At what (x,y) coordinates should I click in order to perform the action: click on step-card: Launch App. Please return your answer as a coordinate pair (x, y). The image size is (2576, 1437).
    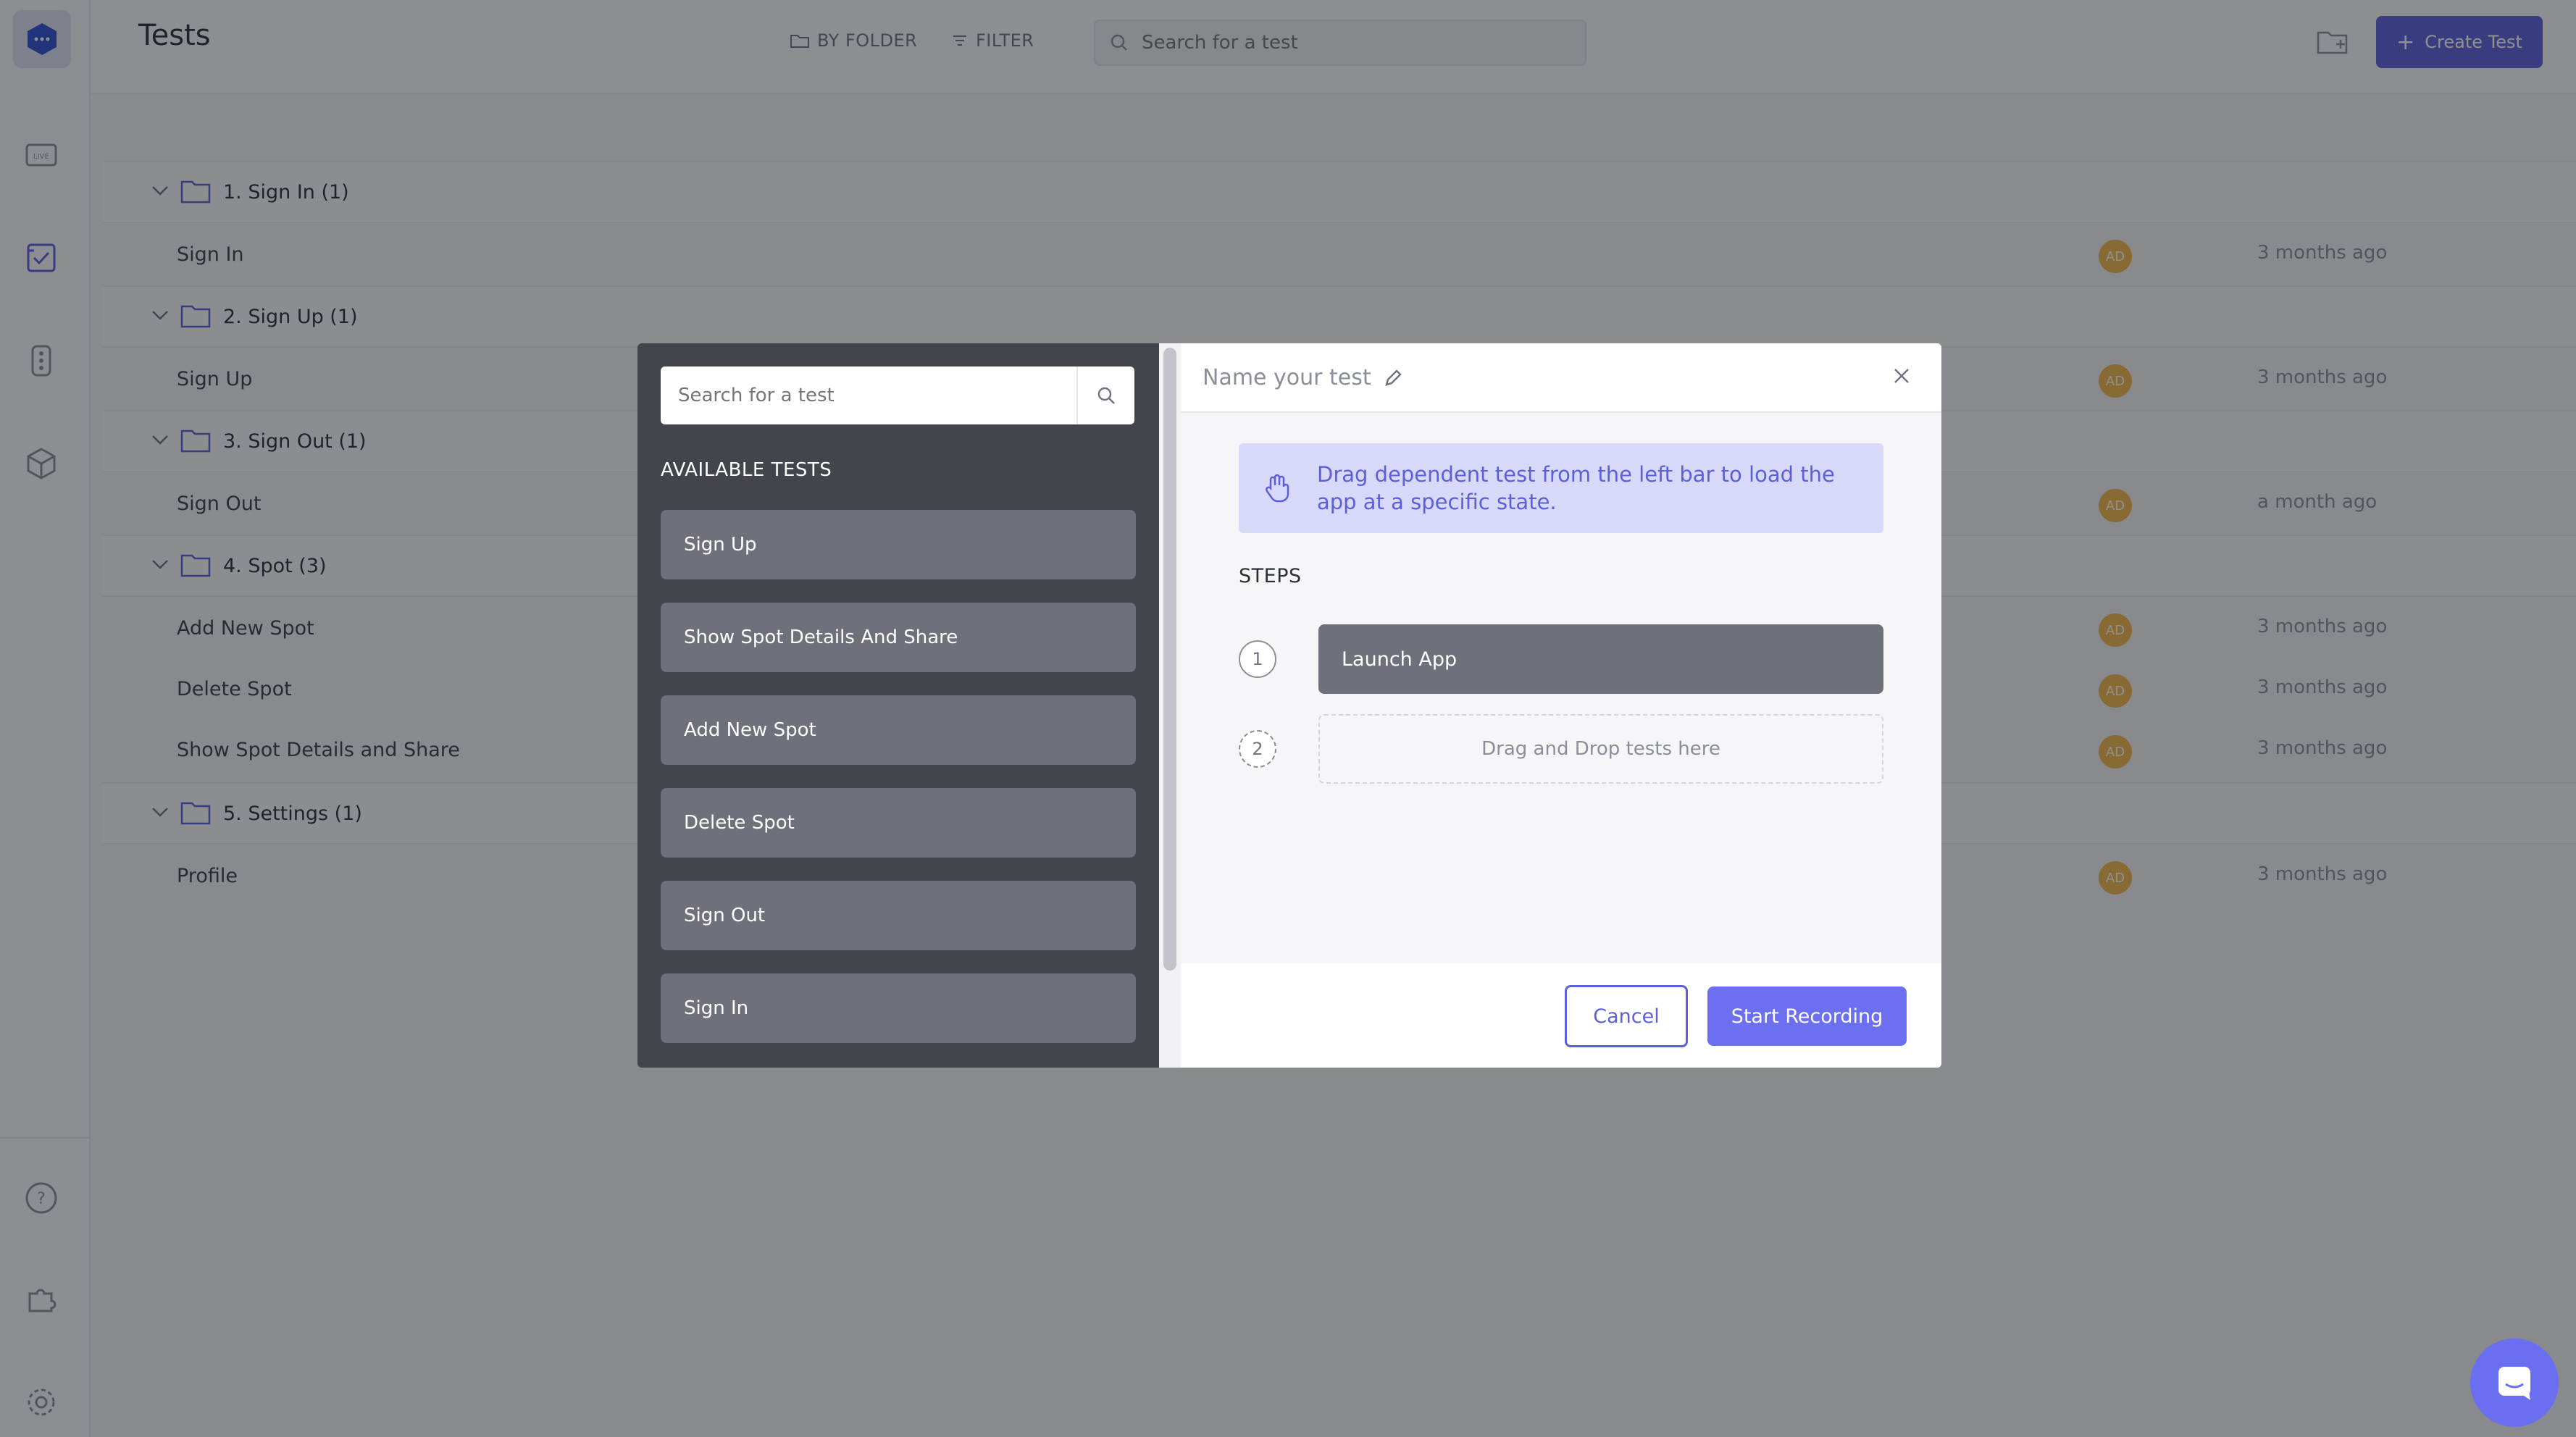
    Looking at the image, I should click on (1600, 659).